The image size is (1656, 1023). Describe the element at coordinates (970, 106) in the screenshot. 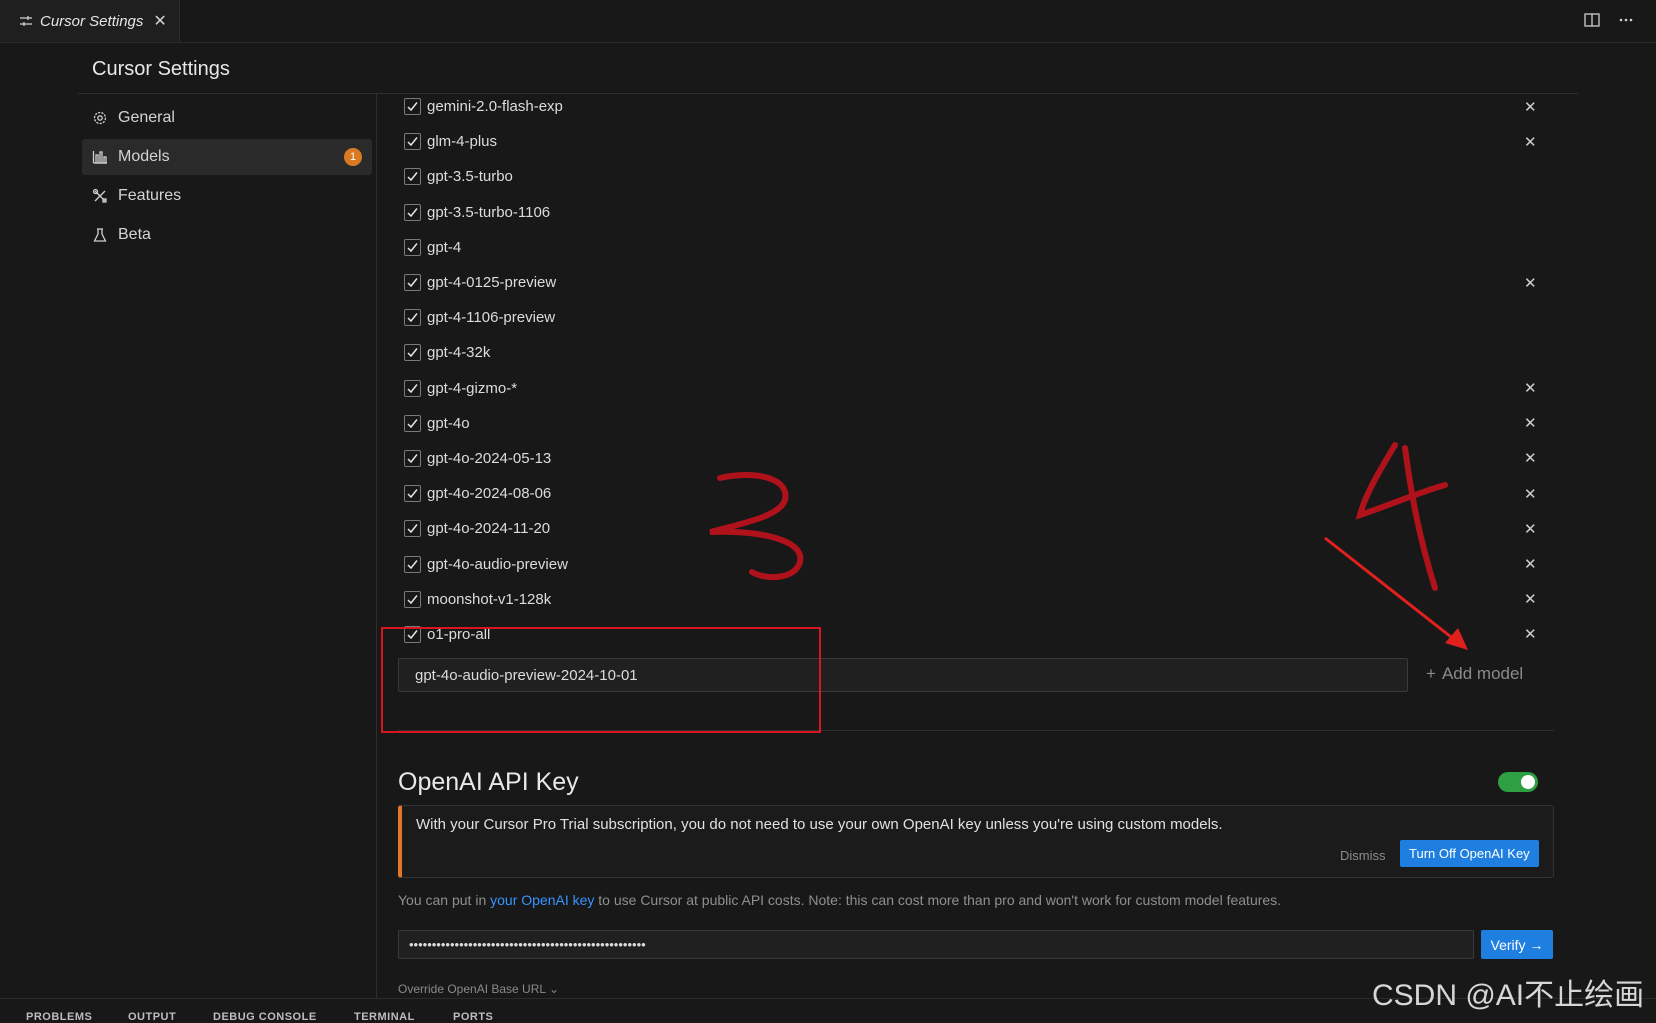

I see `model-row: gemini-2.0-flash-exp ✕` at that location.